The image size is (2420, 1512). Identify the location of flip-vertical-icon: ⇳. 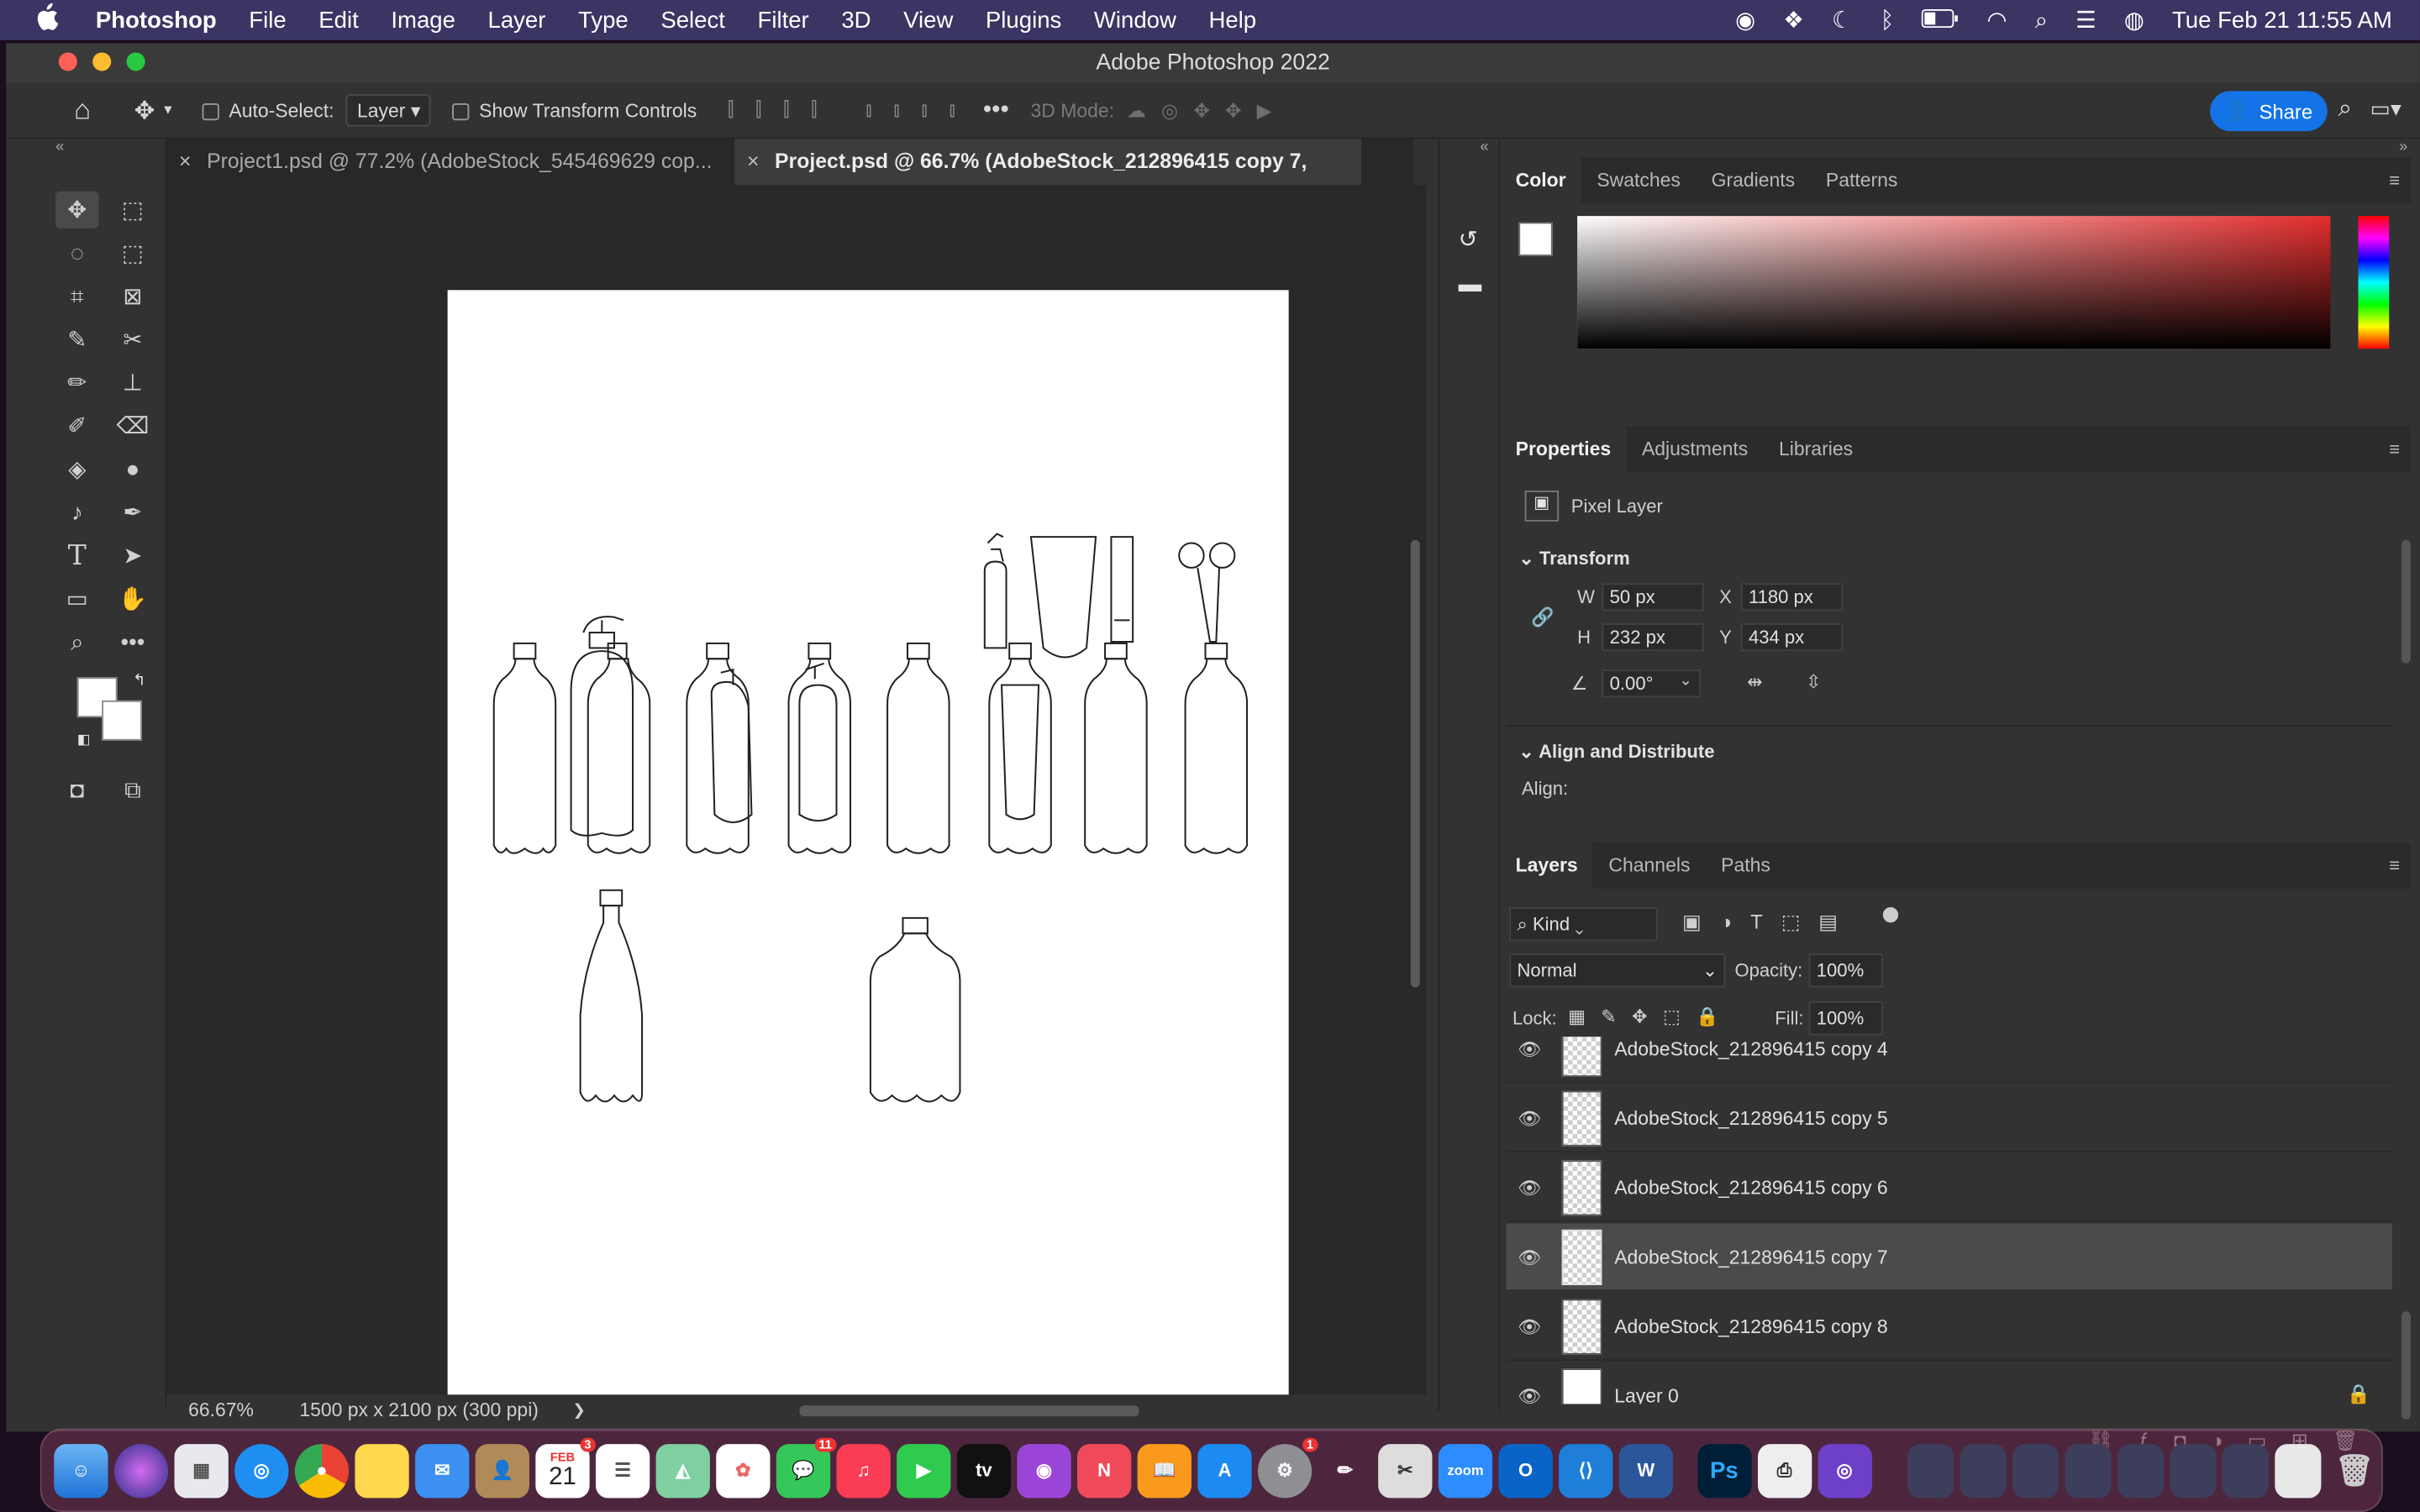
(1813, 682).